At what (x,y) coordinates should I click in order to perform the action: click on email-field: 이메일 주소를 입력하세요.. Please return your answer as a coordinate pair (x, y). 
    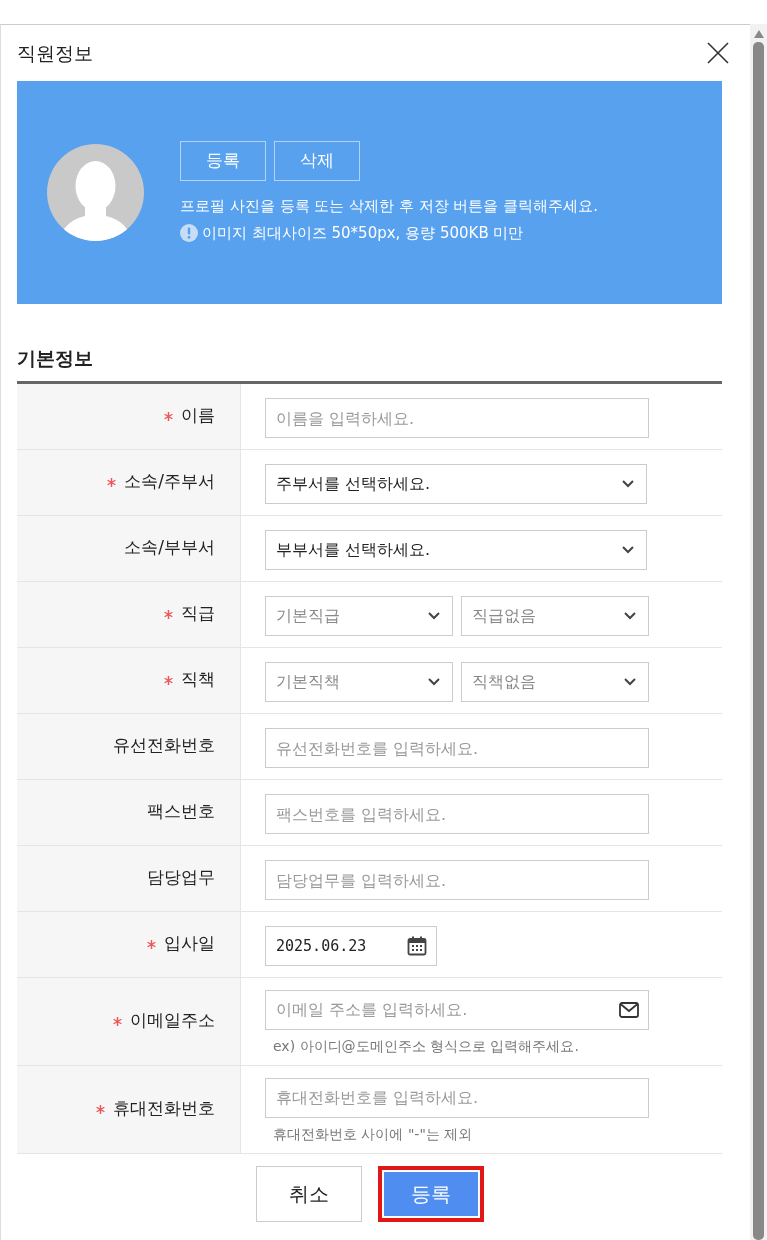
    Looking at the image, I should click on (457, 1009).